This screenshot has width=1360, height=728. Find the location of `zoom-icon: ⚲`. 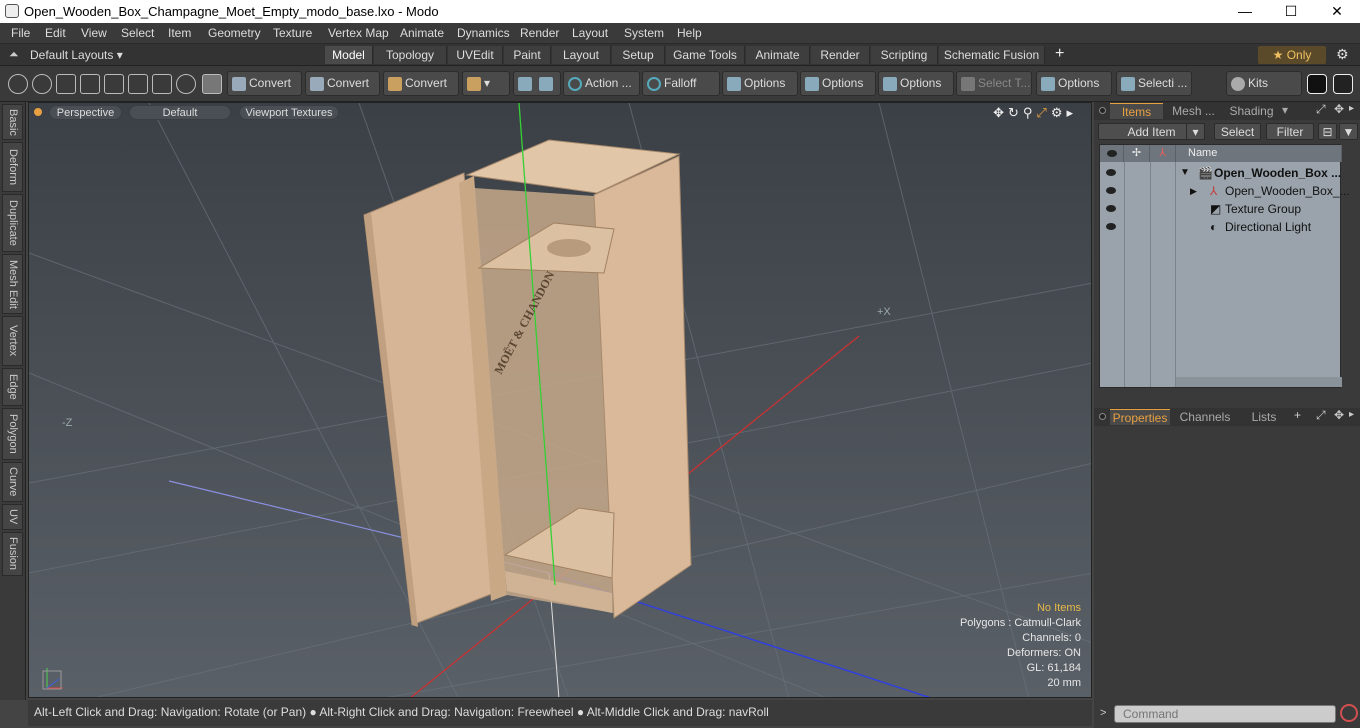

zoom-icon: ⚲ is located at coordinates (1030, 112).